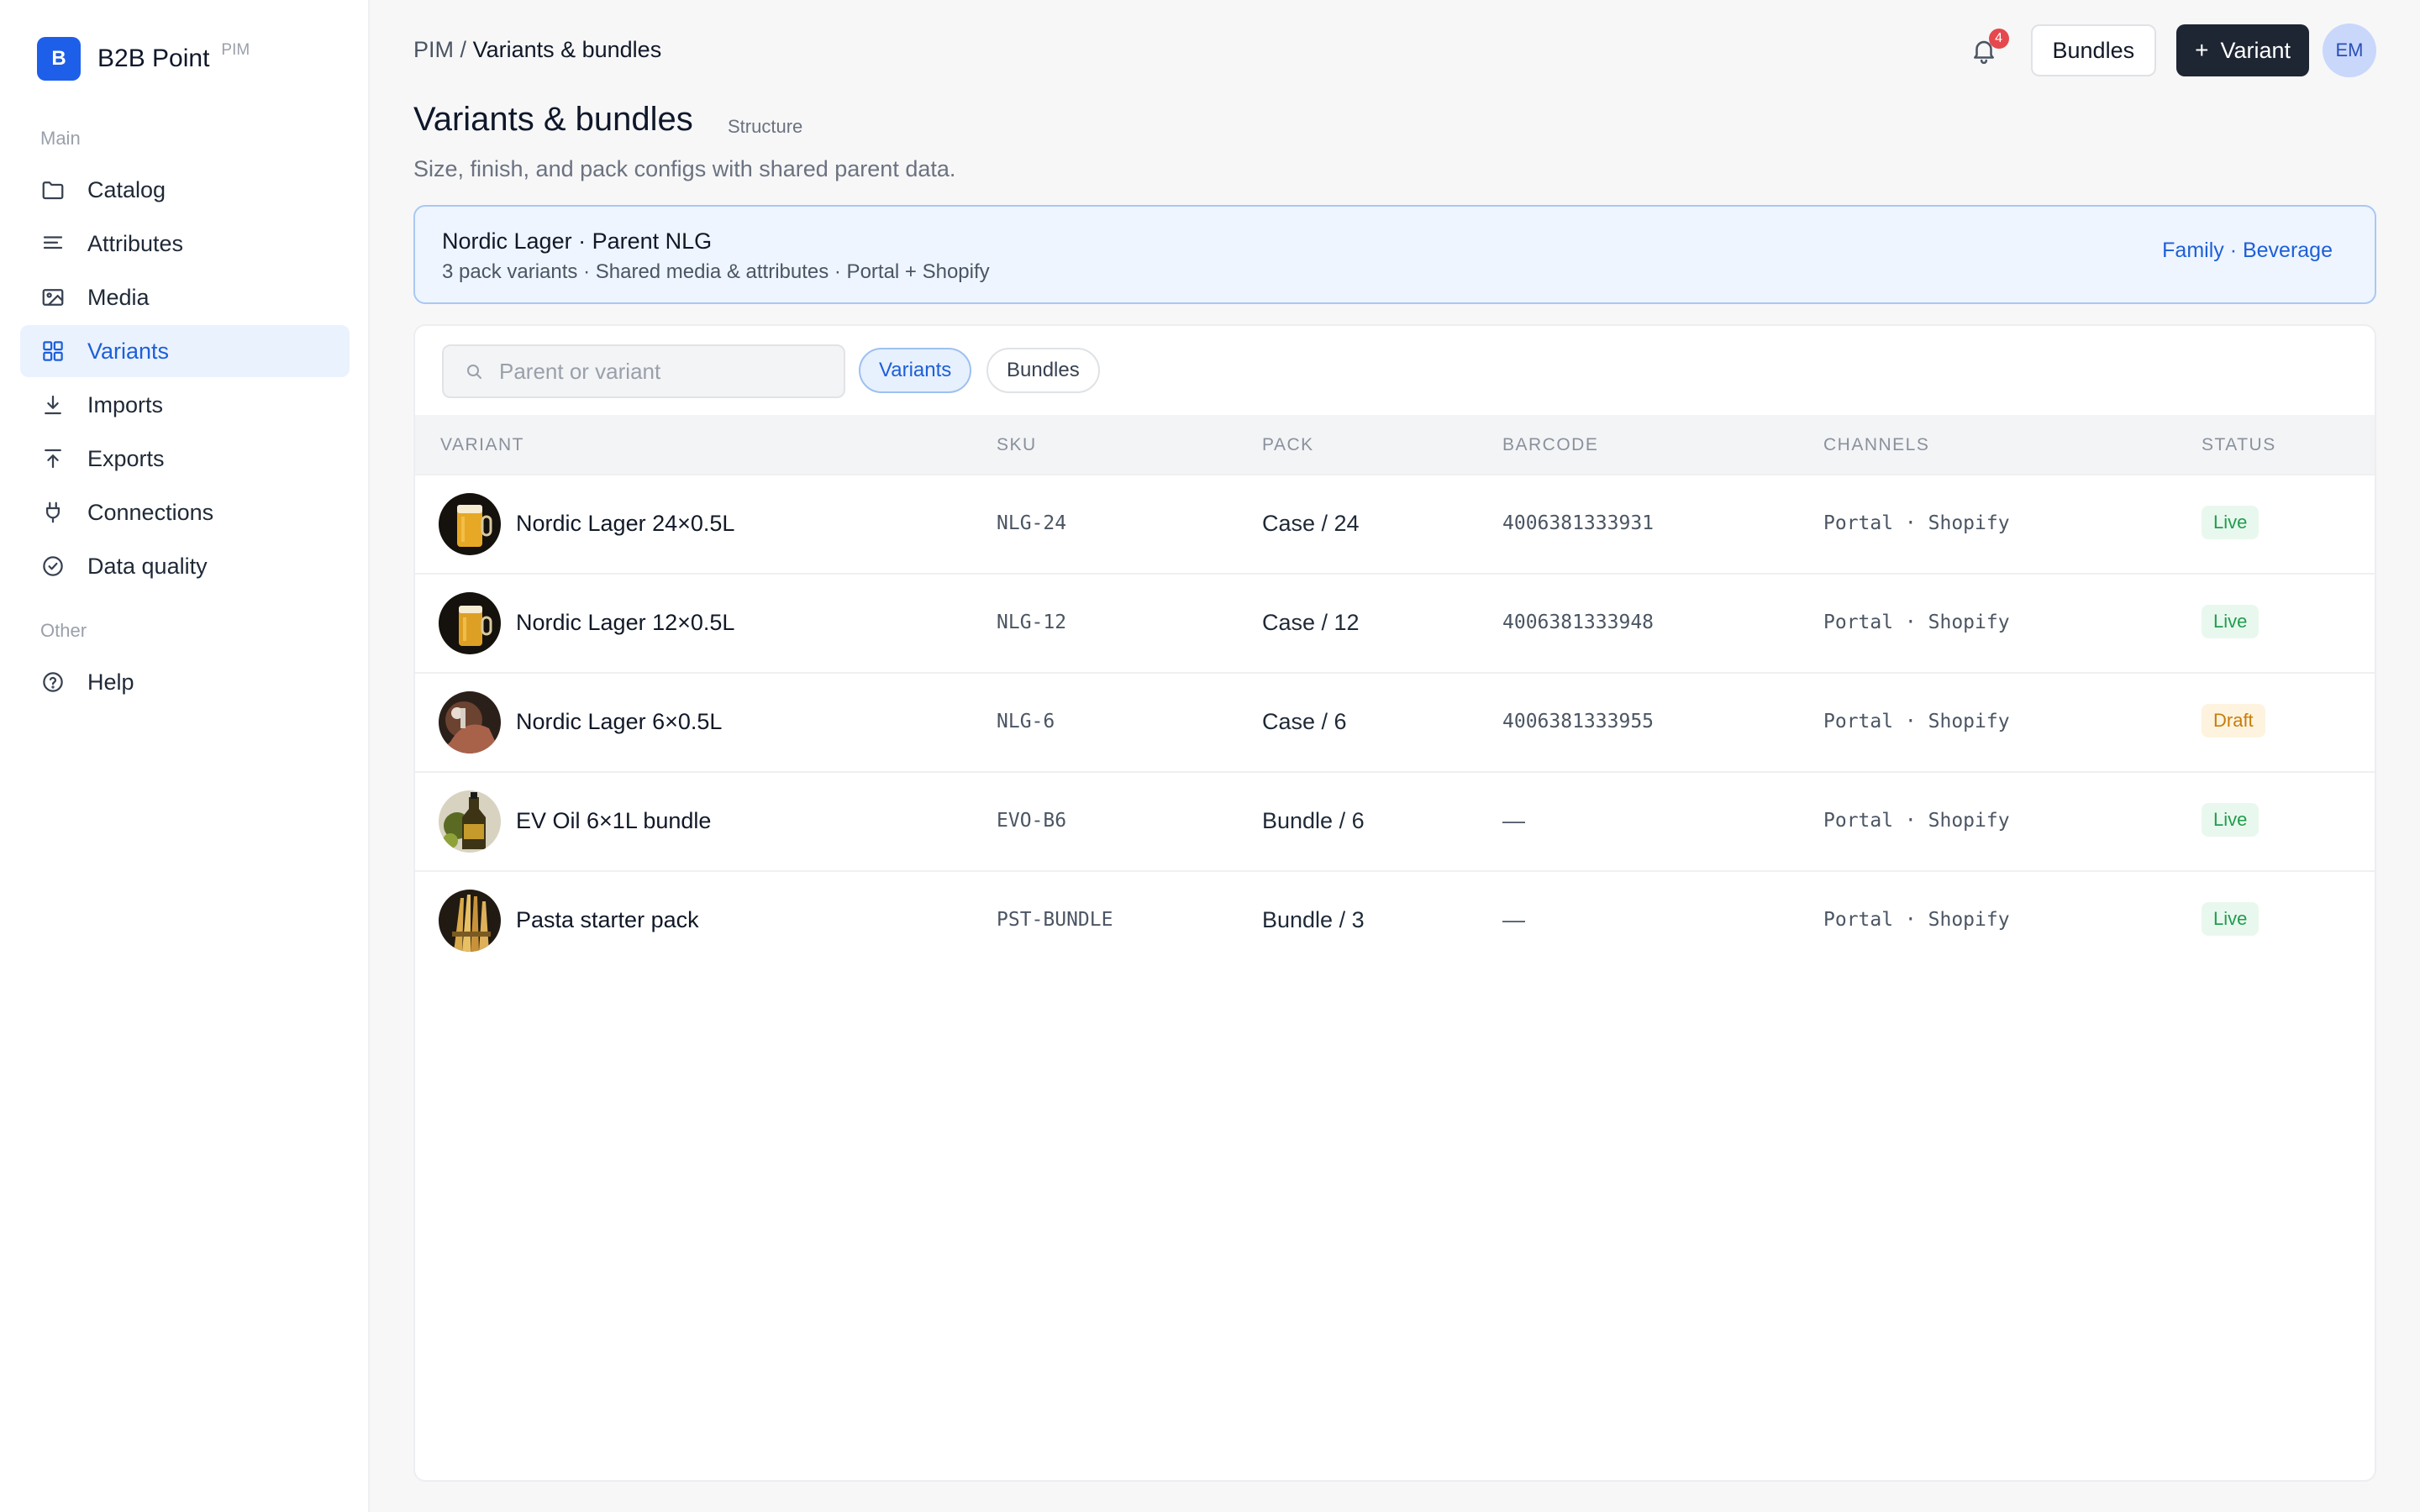 The width and height of the screenshot is (2420, 1512). Describe the element at coordinates (434, 49) in the screenshot. I see `breadcrumb-root: PIM` at that location.